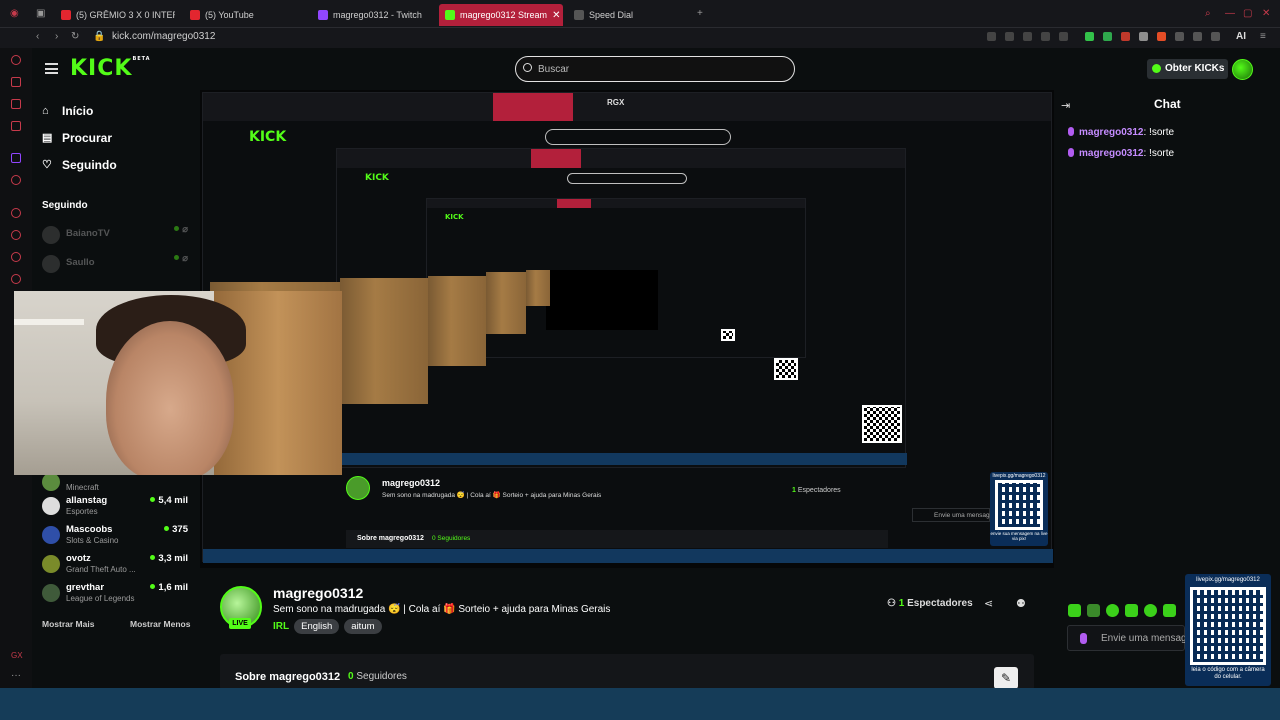  Describe the element at coordinates (450, 15) in the screenshot. I see `kick-favicon-icon` at that location.